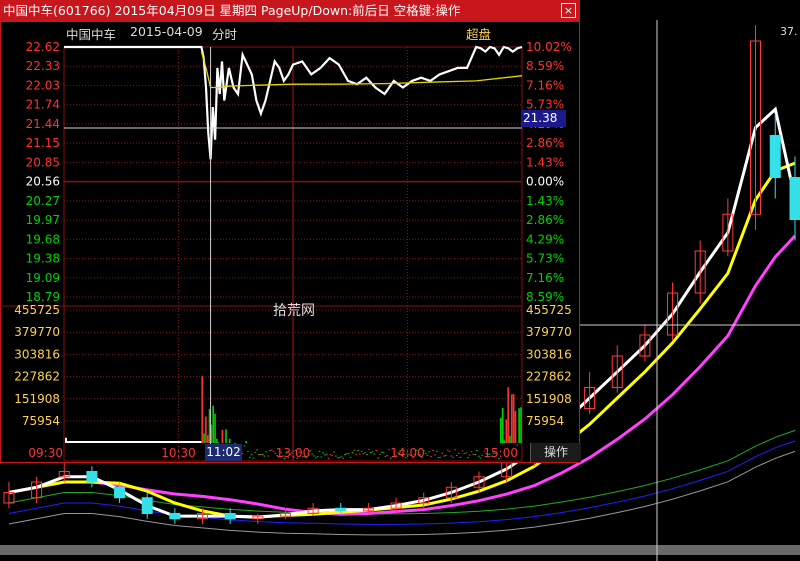  What do you see at coordinates (43, 162) in the screenshot?
I see `left-axis-tick: 20.85` at bounding box center [43, 162].